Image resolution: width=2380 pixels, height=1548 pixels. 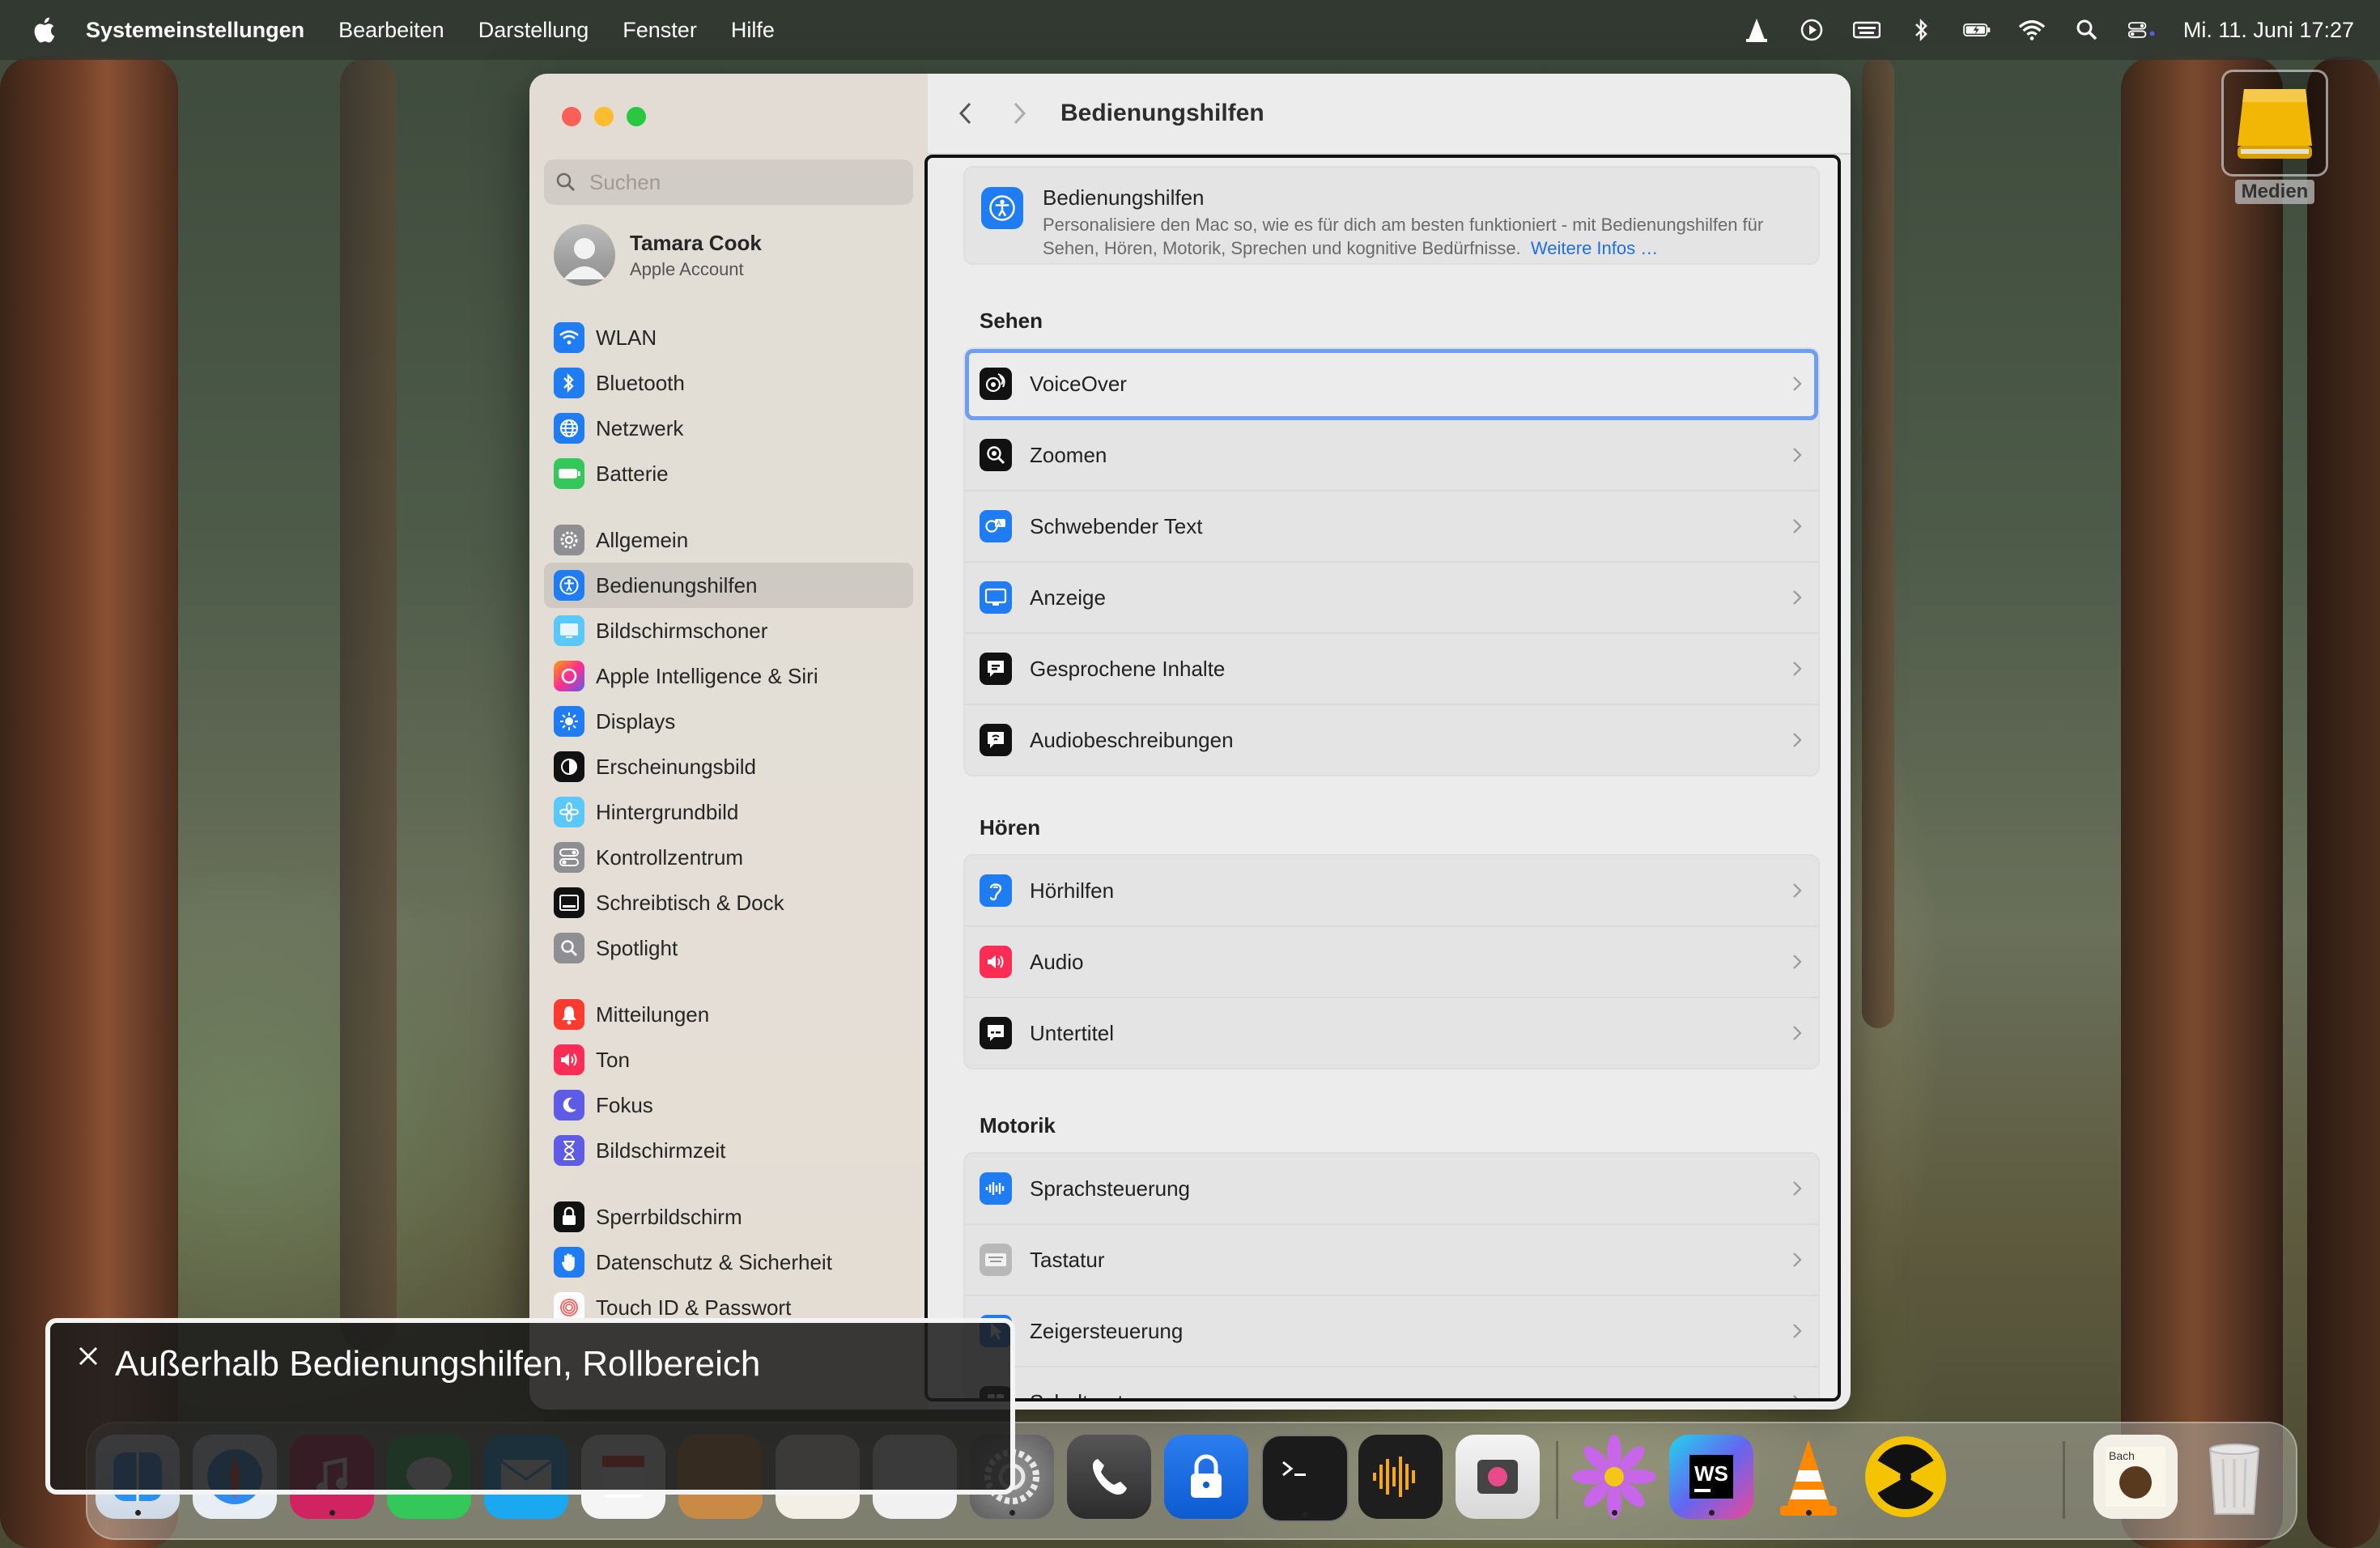 What do you see at coordinates (1391, 455) in the screenshot?
I see `row-zoomen: Zoomen` at bounding box center [1391, 455].